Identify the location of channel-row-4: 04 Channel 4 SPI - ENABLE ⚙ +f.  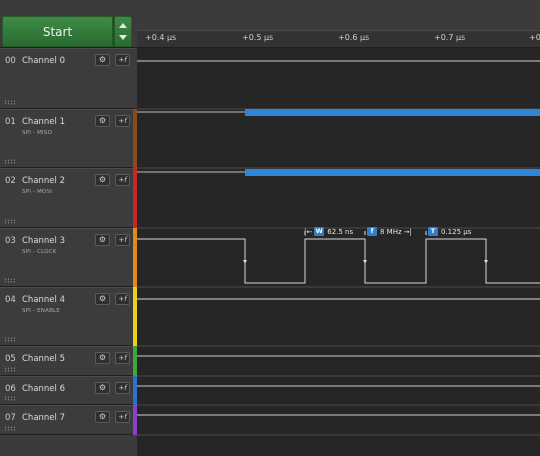
(68, 316).